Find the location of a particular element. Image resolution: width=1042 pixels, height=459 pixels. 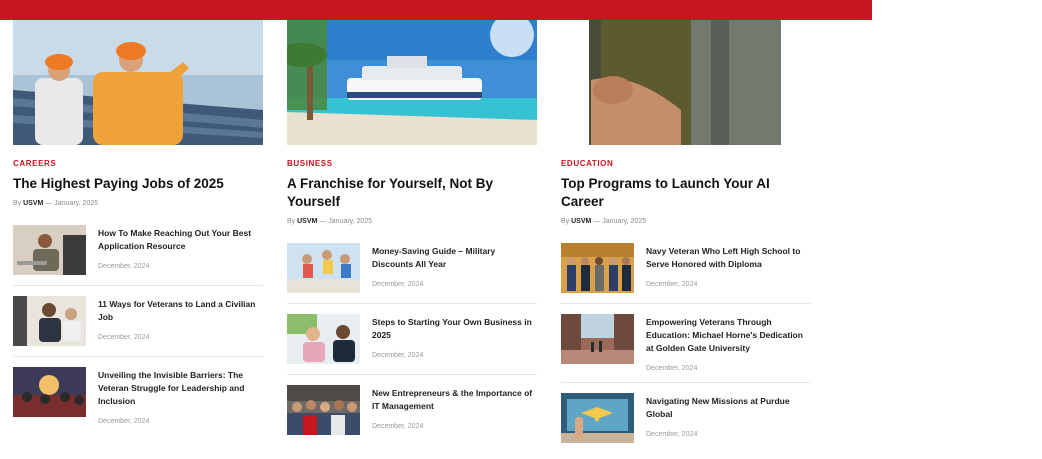

hero-image-student-backpack is located at coordinates (686, 82).